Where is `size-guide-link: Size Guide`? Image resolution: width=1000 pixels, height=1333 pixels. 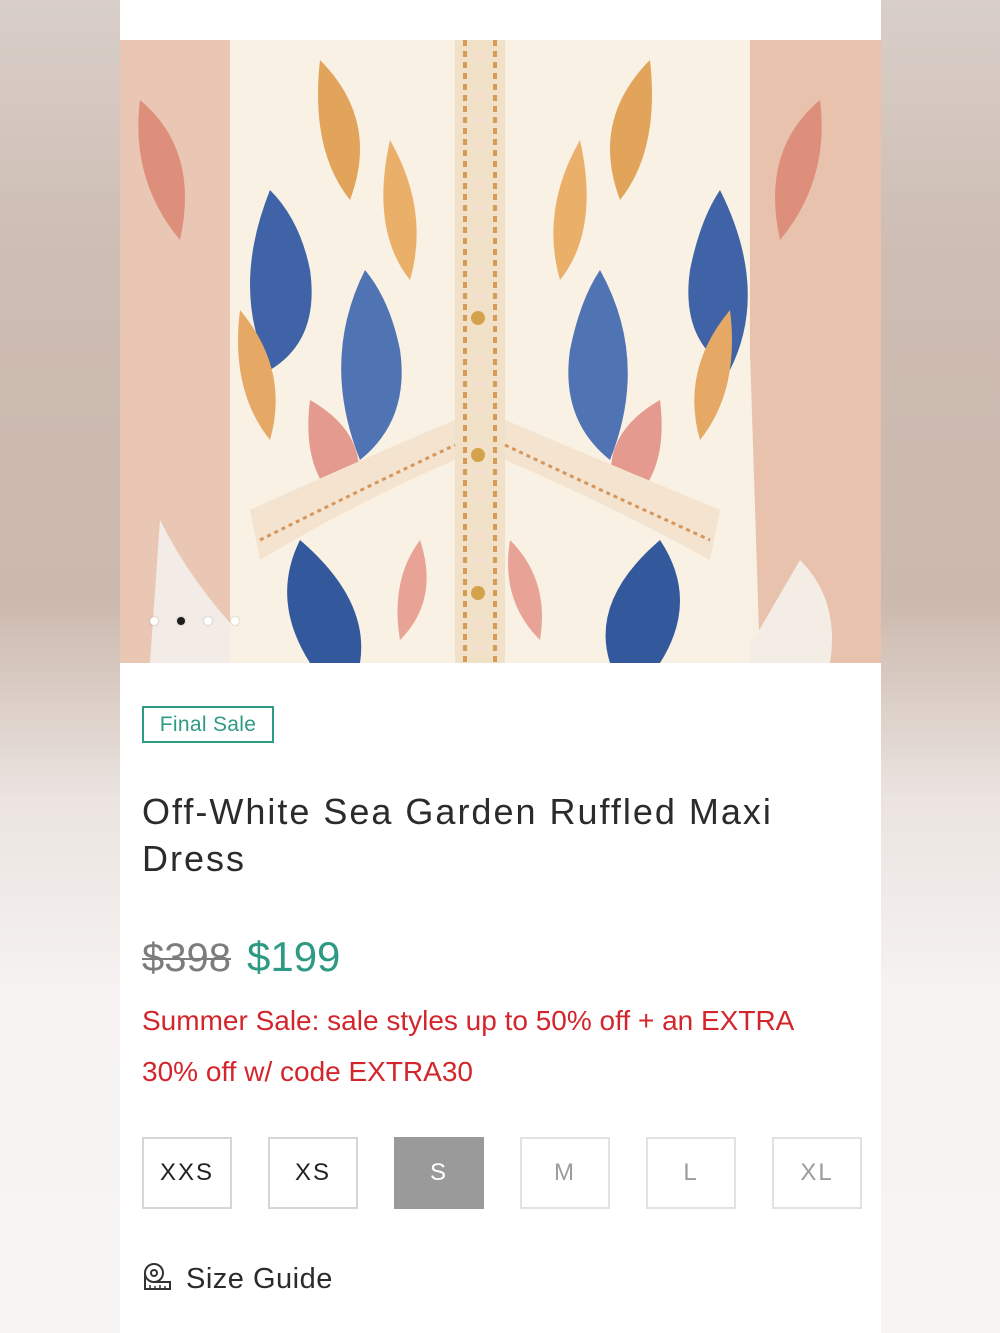 size-guide-link: Size Guide is located at coordinates (237, 1279).